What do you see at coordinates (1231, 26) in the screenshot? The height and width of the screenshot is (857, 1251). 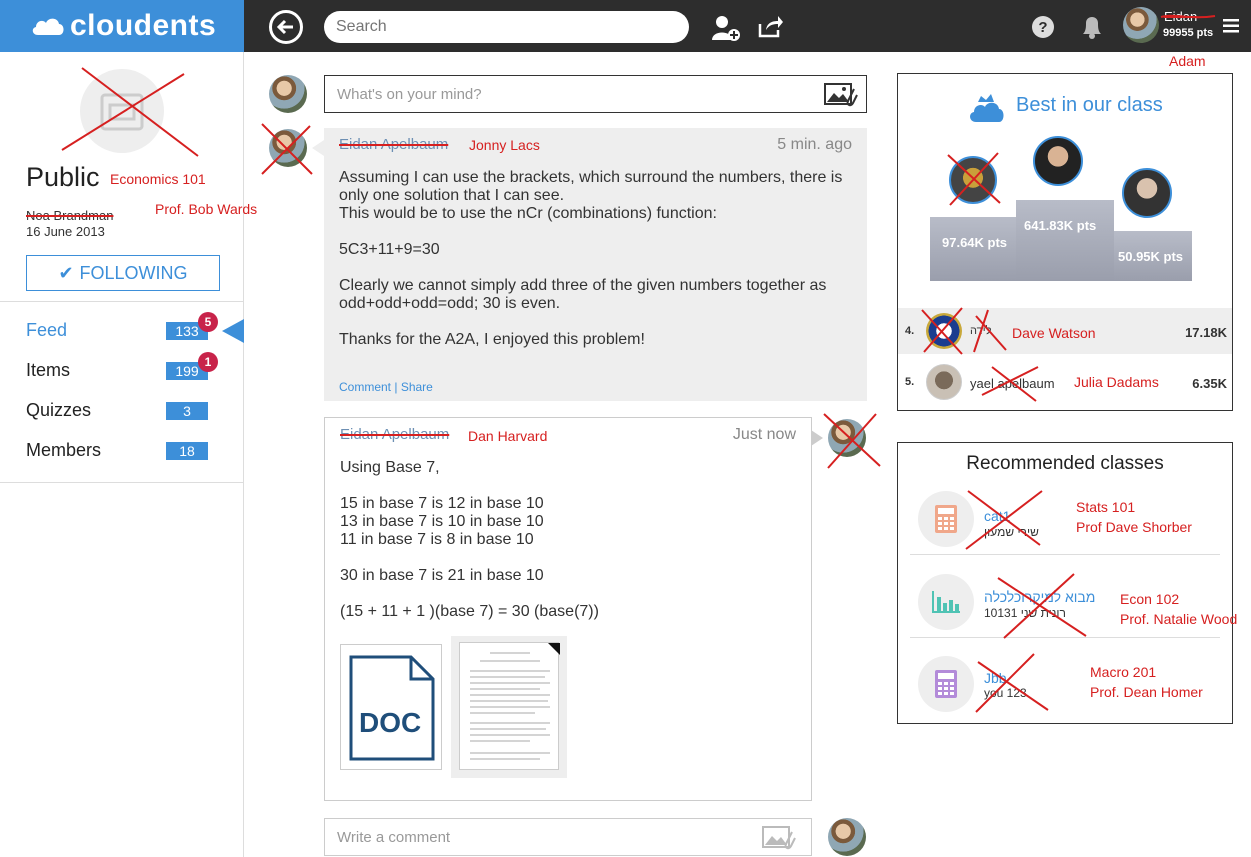 I see `menu-icon` at bounding box center [1231, 26].